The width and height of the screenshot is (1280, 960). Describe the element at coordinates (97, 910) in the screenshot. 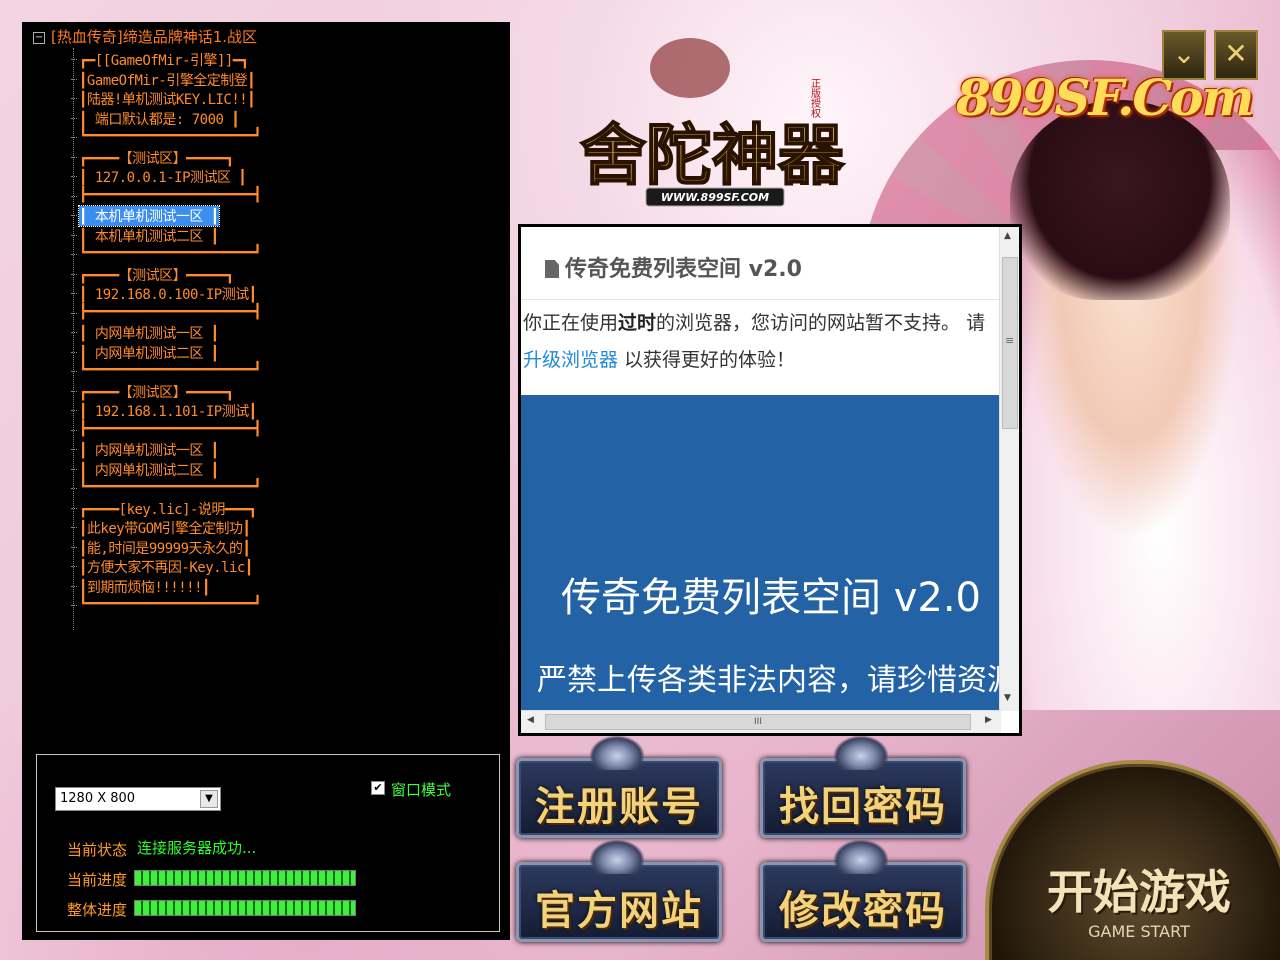

I see `total-progress-label: 整体进度` at that location.